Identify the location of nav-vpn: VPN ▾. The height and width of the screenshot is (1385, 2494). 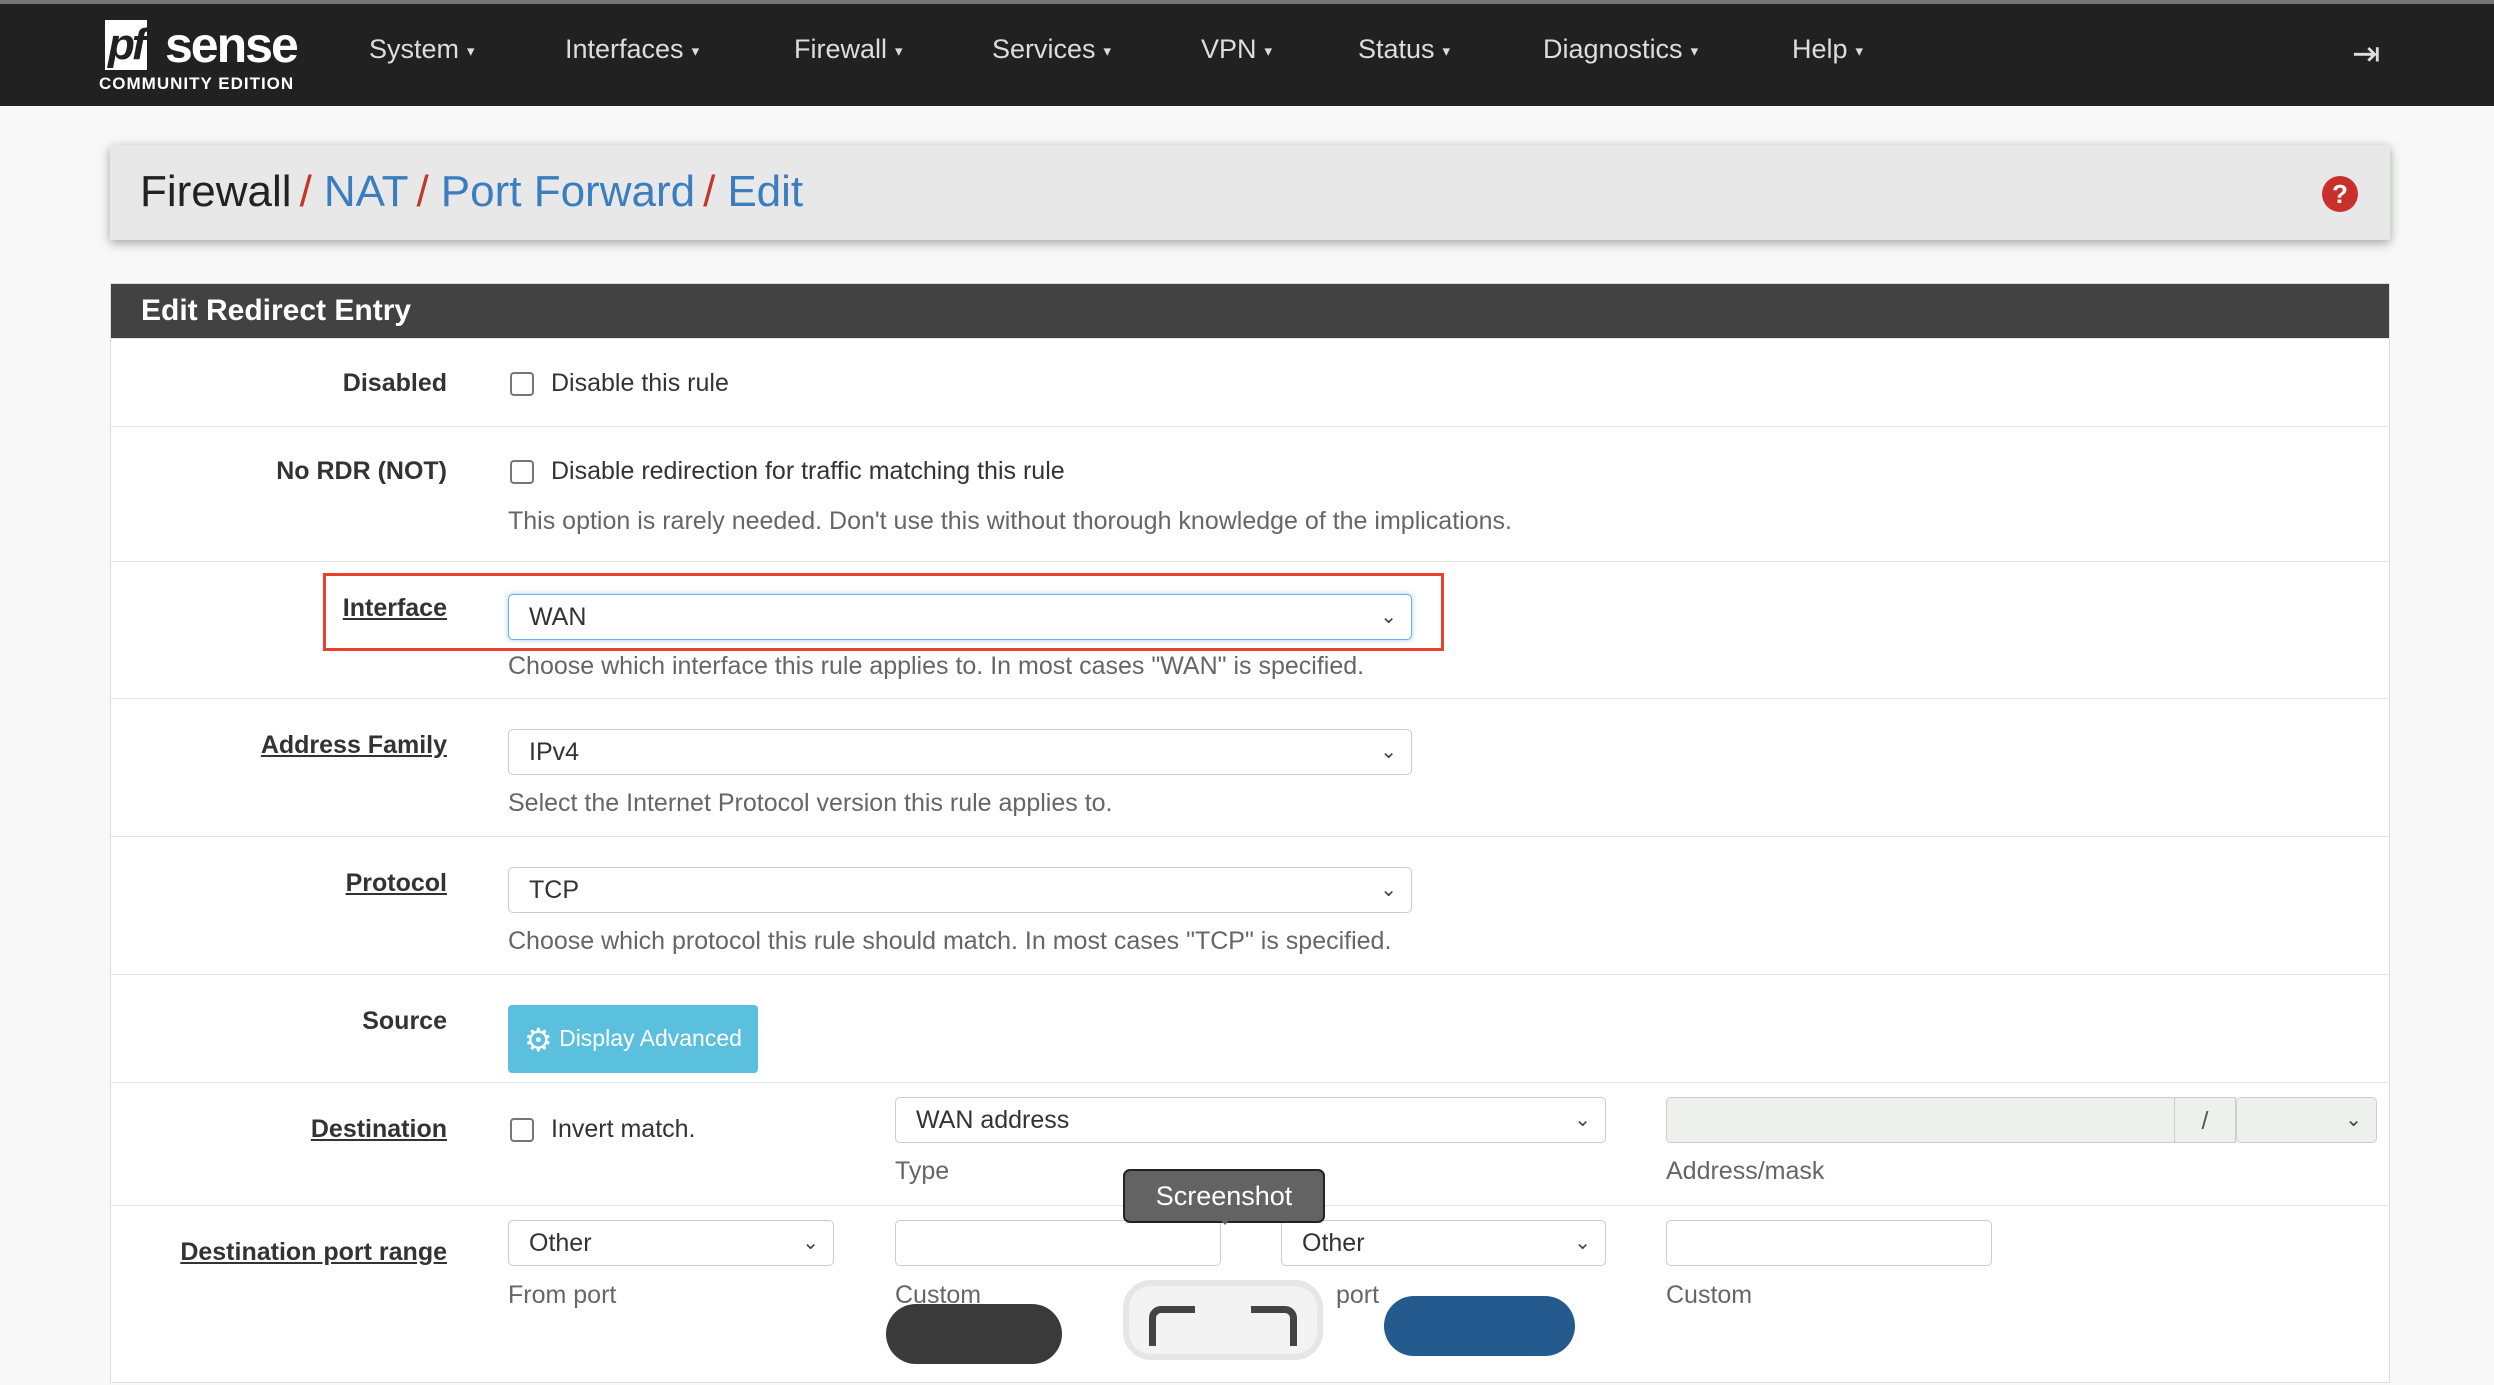
(1236, 49).